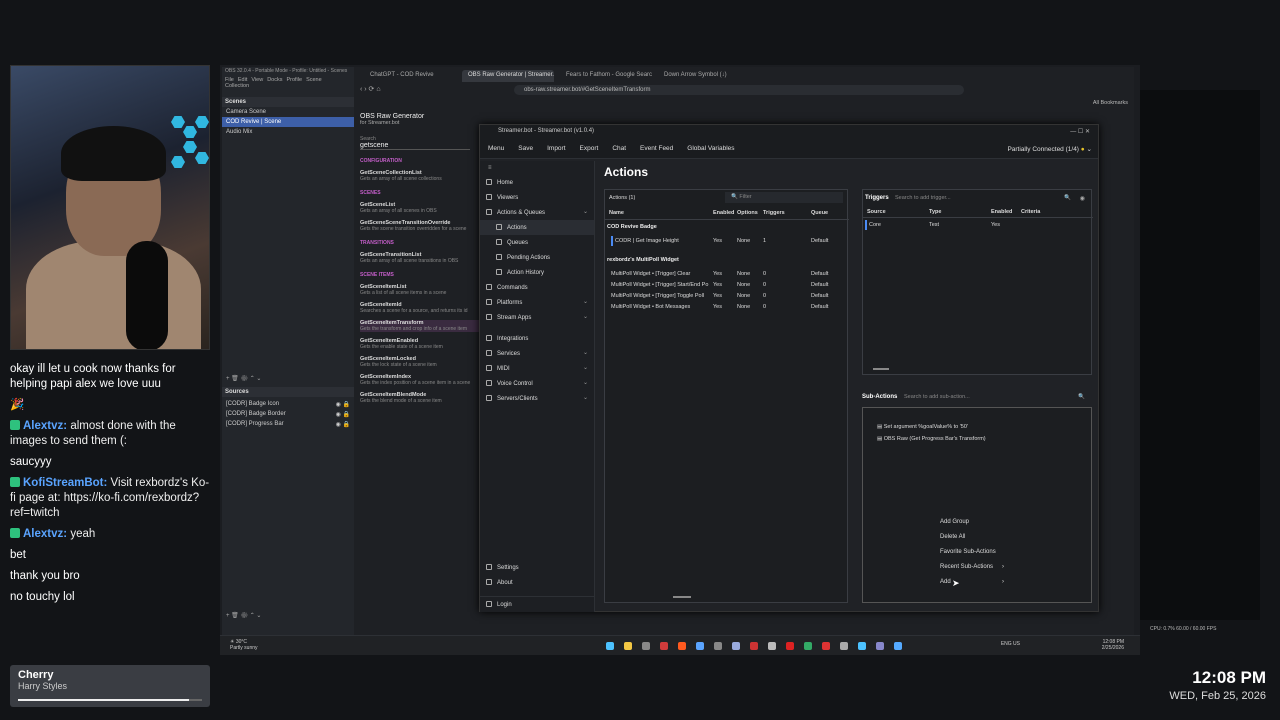 The height and width of the screenshot is (720, 1280). I want to click on nav-item-stream-apps: Stream Apps ⌄, so click(537, 317).